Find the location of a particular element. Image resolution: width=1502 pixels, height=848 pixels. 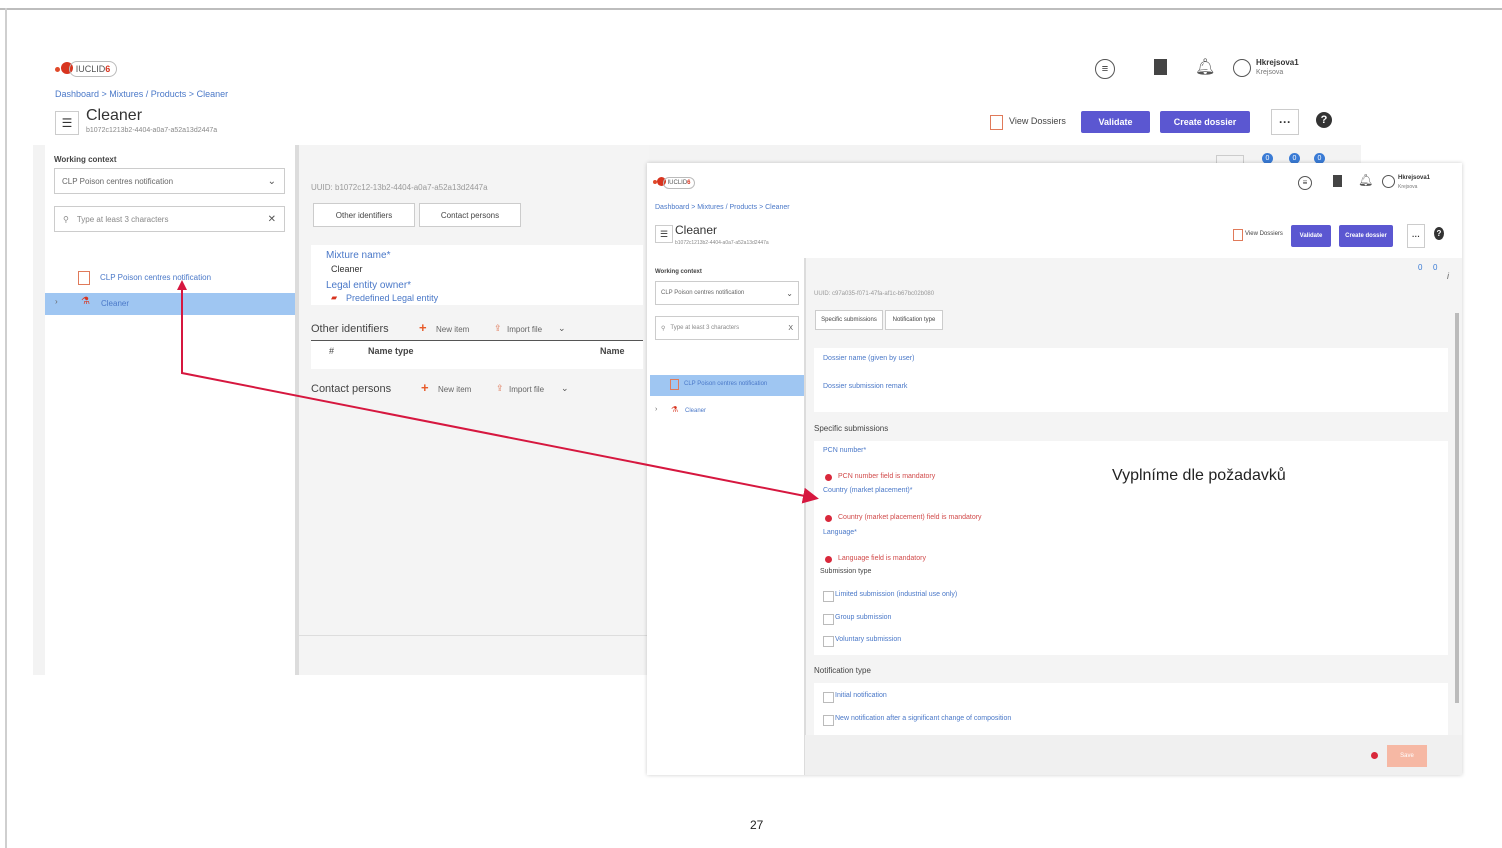

annotation-arrow is located at coordinates (498, 392).